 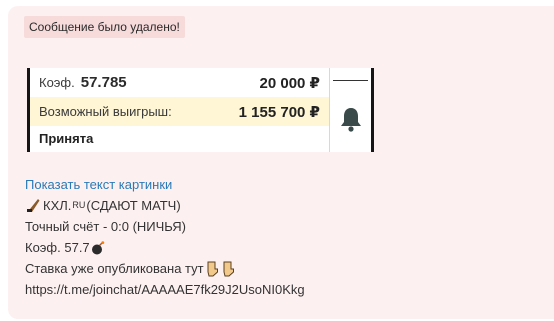 What do you see at coordinates (103, 82) in the screenshot?
I see `coef-value: 57.785` at bounding box center [103, 82].